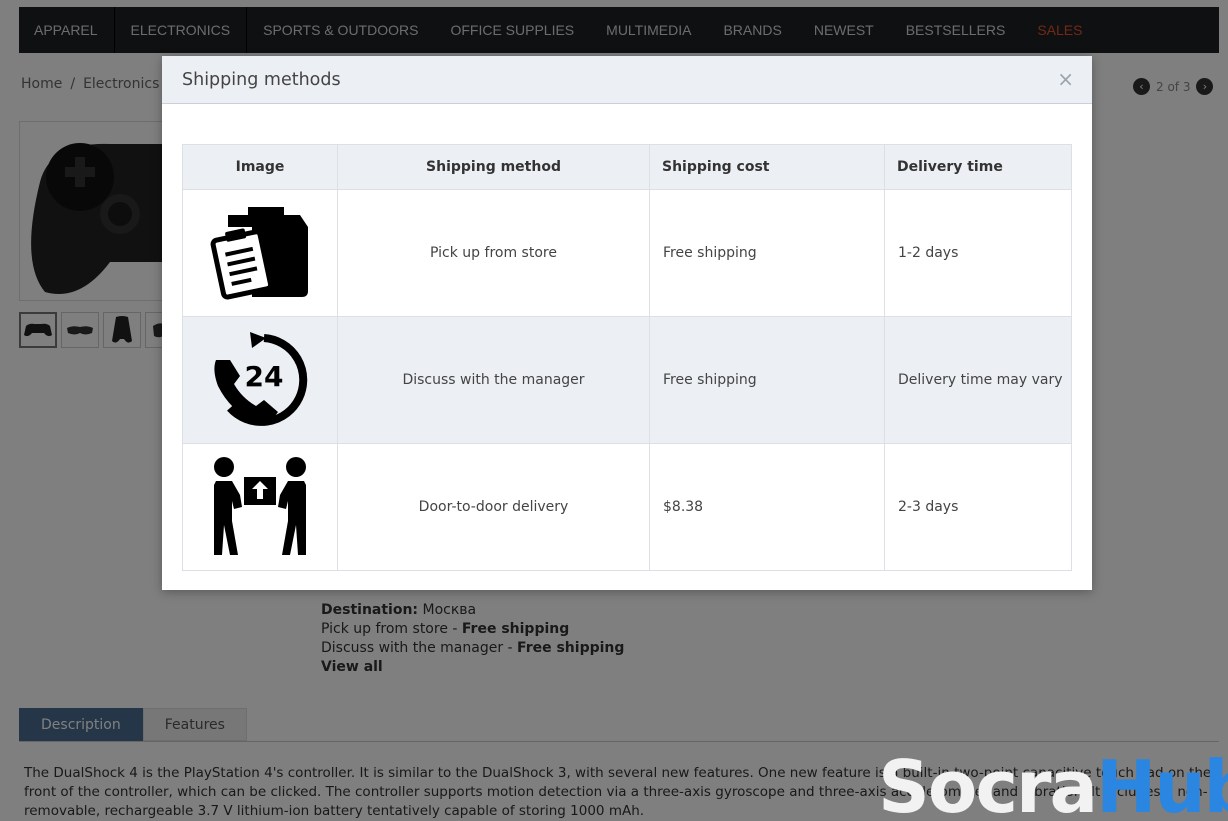 The image size is (1228, 821). I want to click on package-clipboard-icon, so click(259, 253).